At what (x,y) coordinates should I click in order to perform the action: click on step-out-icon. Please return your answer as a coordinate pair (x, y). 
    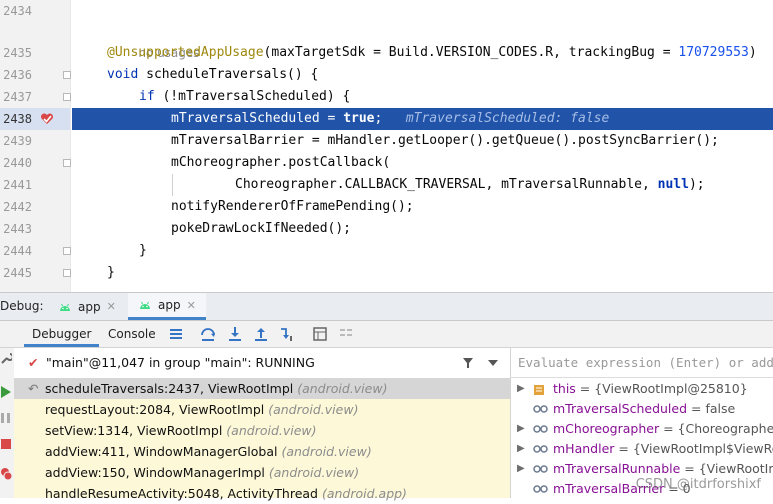
    Looking at the image, I should click on (261, 334).